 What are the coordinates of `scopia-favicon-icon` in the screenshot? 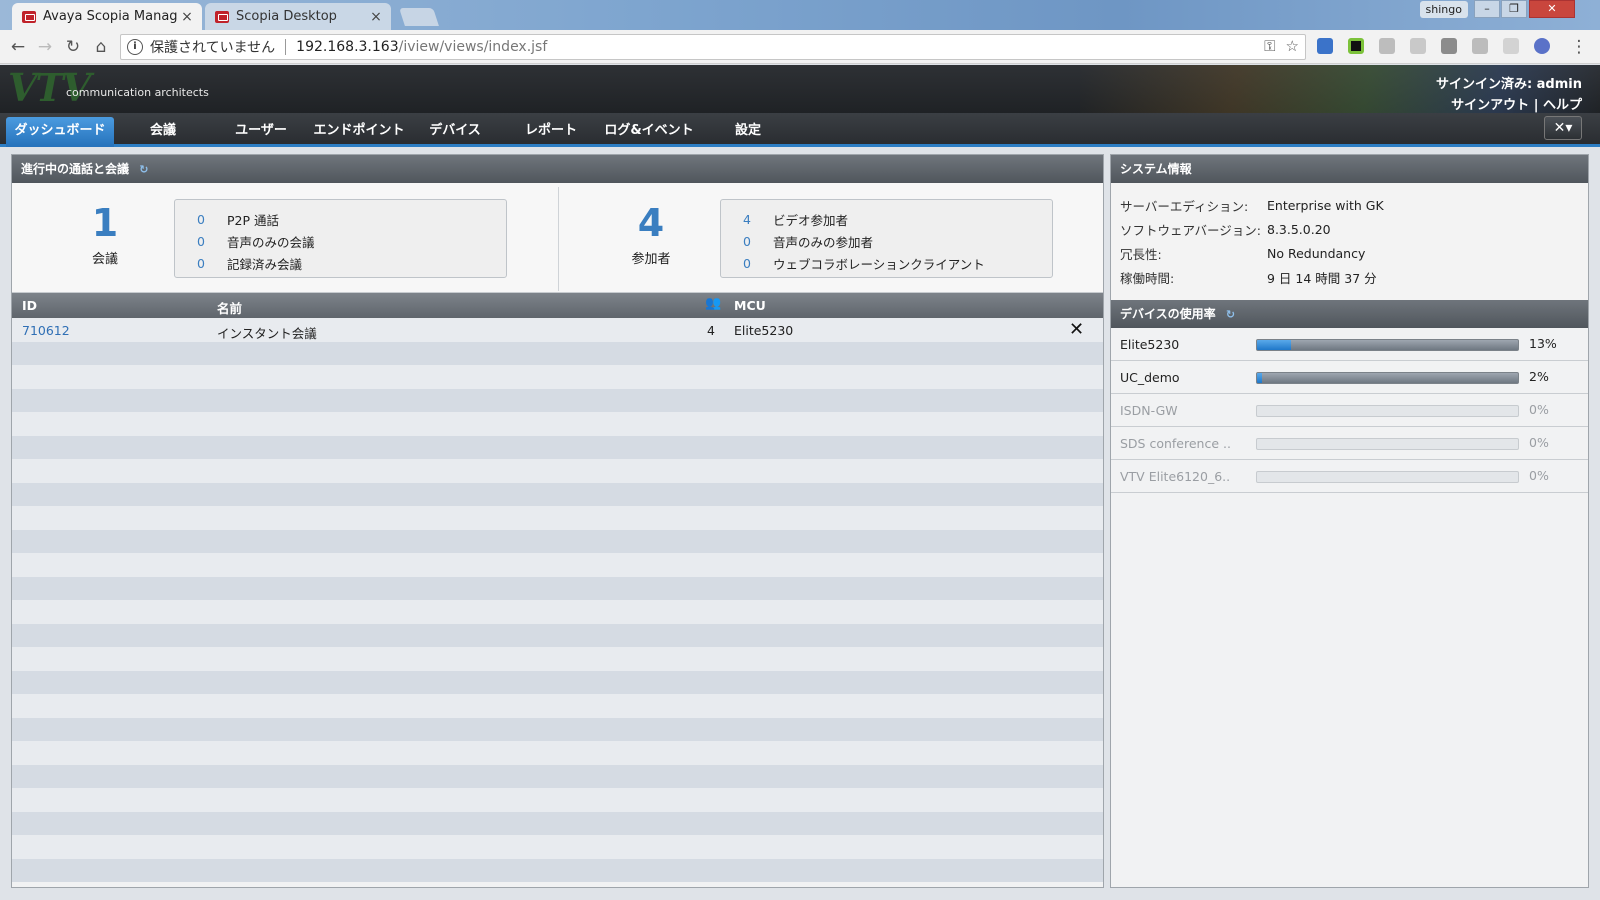 It's located at (222, 16).